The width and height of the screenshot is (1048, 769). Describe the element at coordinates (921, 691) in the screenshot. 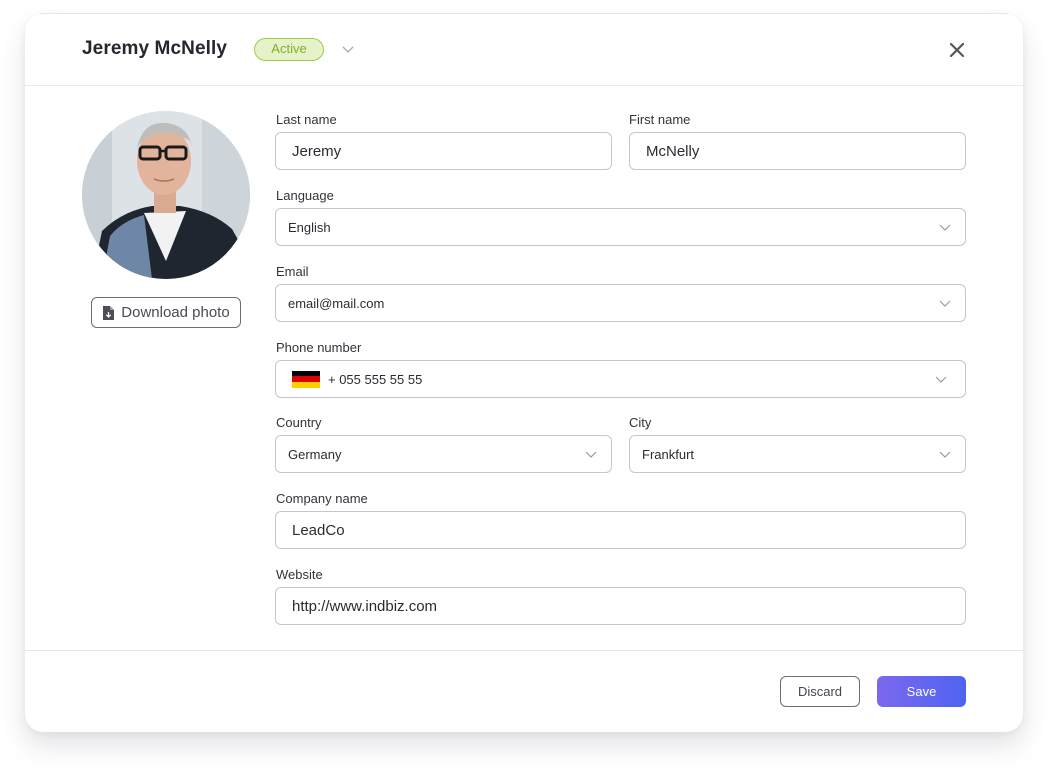

I see `save-button: Save` at that location.